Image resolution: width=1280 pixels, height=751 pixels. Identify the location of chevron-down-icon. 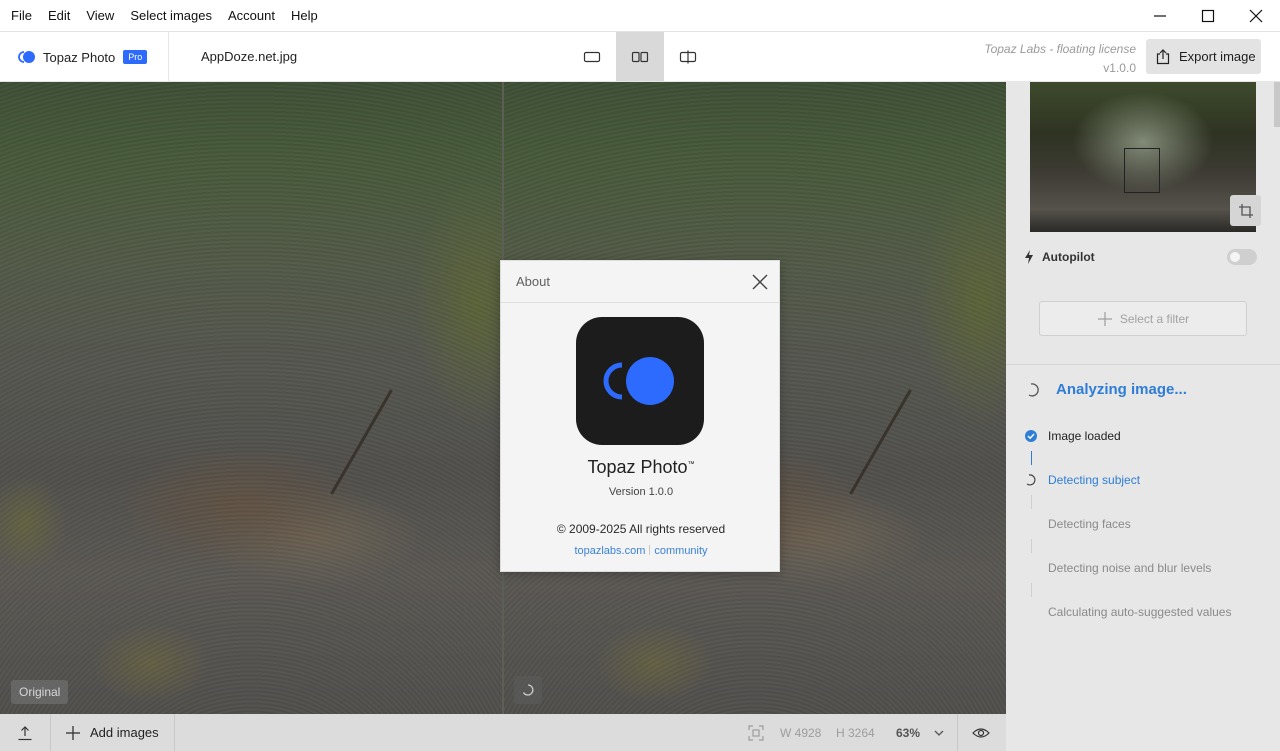
(939, 733).